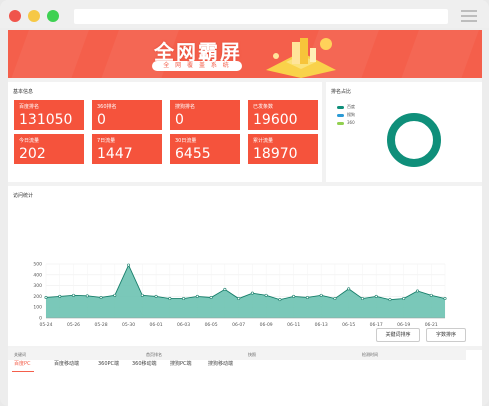  I want to click on stat-card-label: 30日流量, so click(186, 141).